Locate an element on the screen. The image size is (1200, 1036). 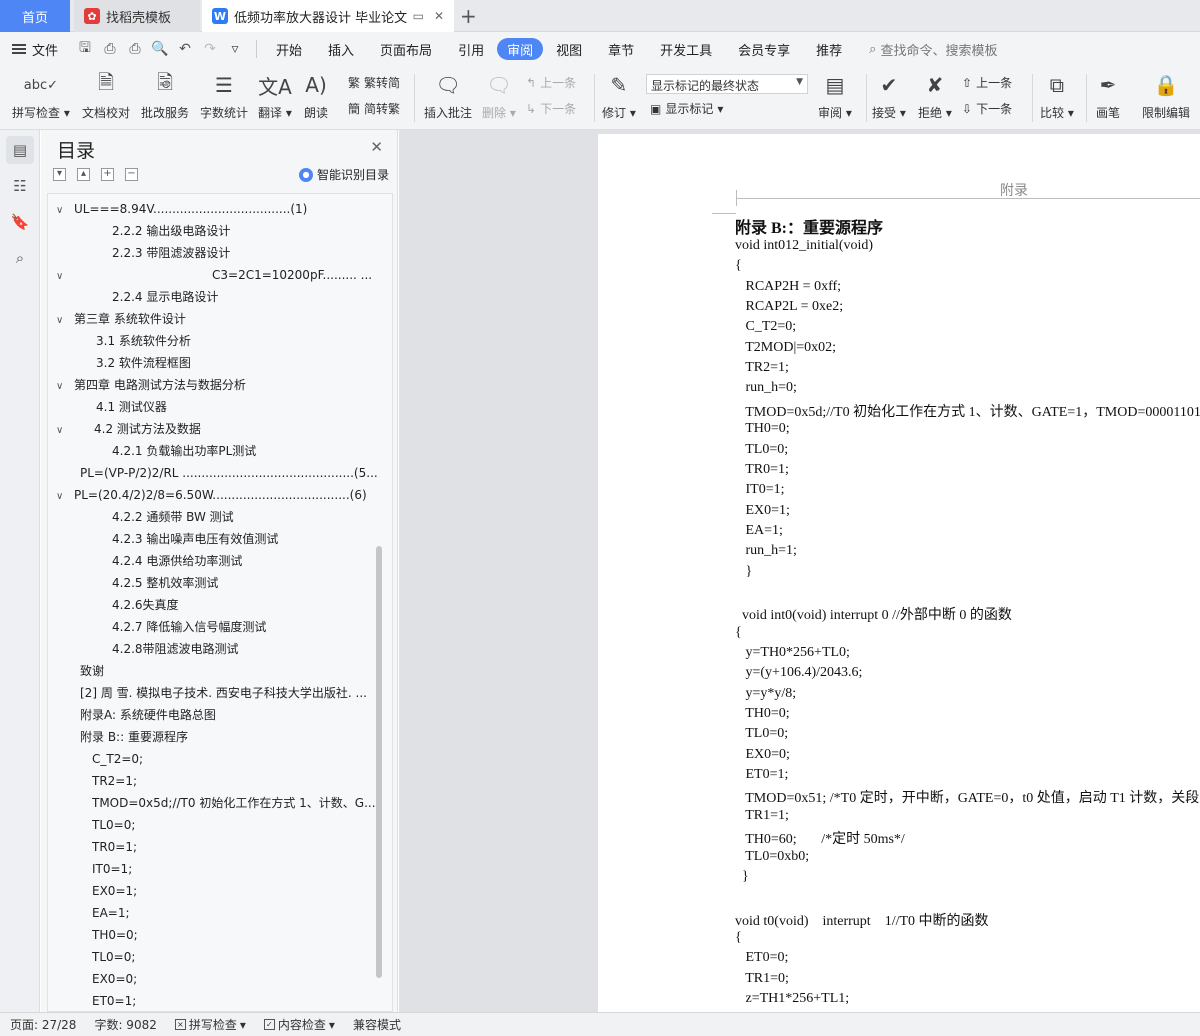
remove-level-icon: − is located at coordinates (131, 174).